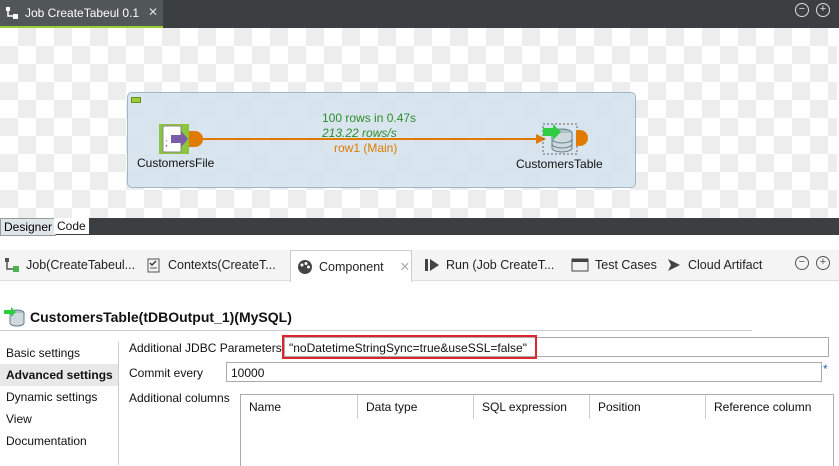 Image resolution: width=839 pixels, height=466 pixels. I want to click on flow-link-label: row1 (Main), so click(365, 148).